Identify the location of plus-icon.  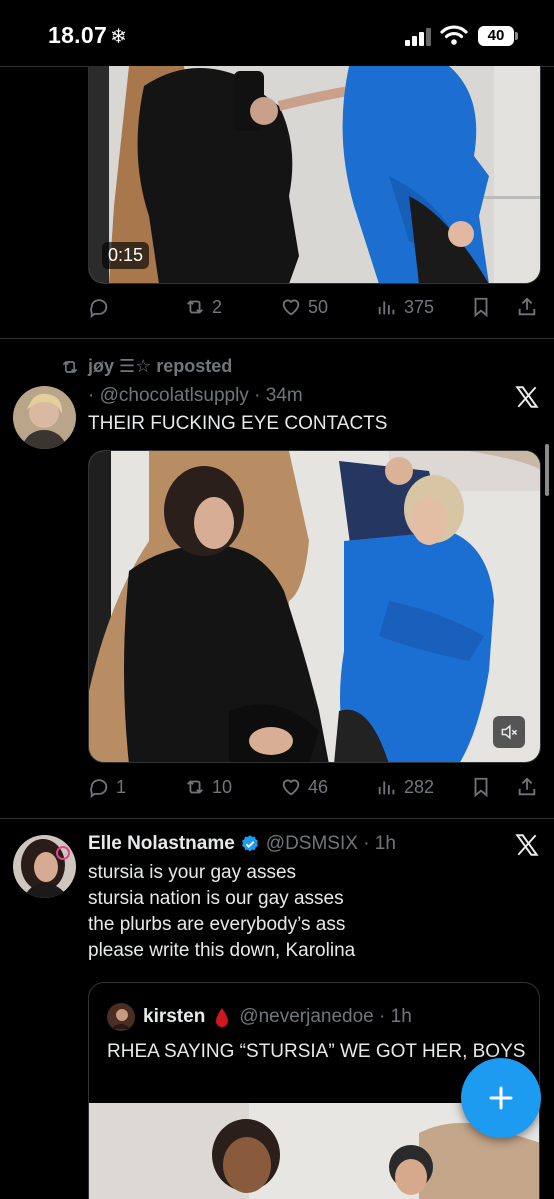
(501, 1098).